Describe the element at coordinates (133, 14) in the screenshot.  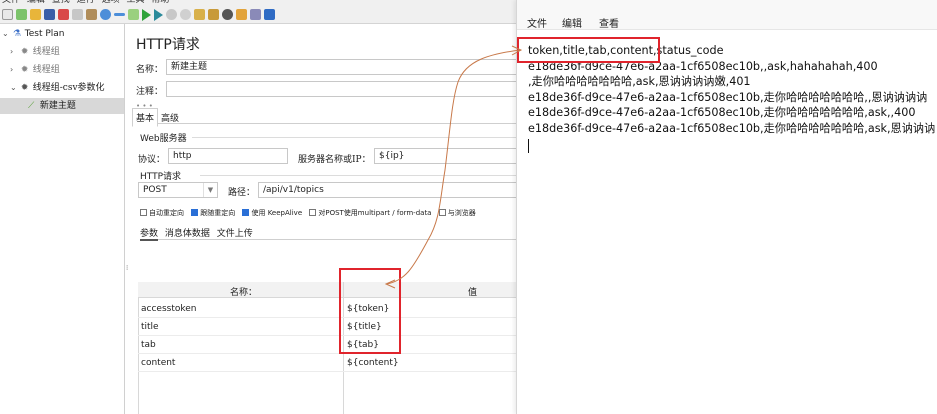
I see `toggle-icon` at that location.